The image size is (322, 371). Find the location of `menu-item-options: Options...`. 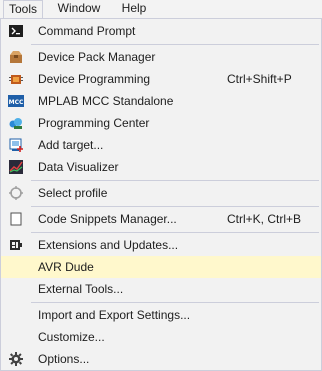

menu-item-options: Options... is located at coordinates (161, 359).